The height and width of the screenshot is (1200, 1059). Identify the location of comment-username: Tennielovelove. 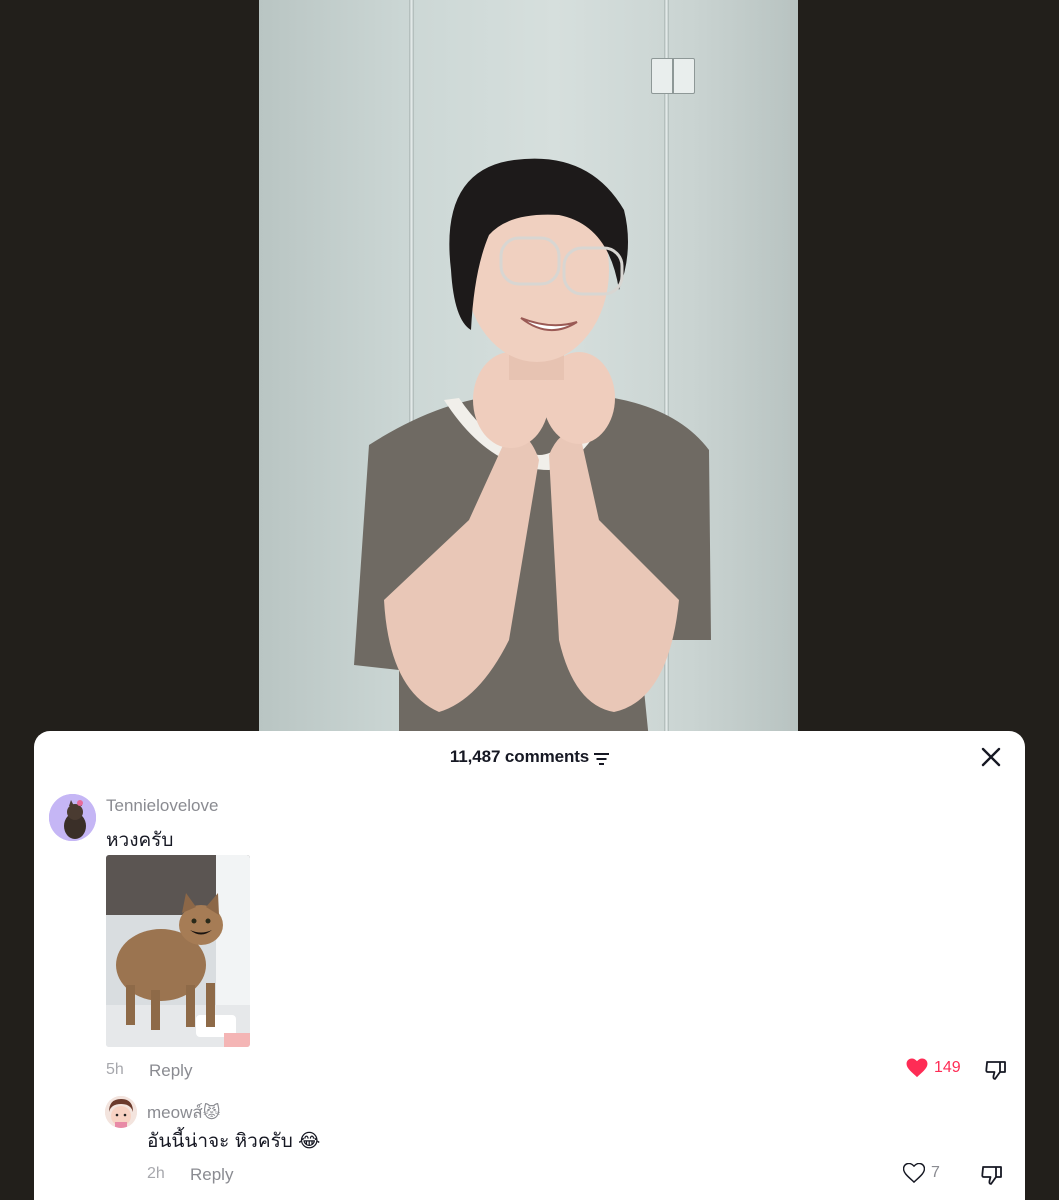
(162, 806).